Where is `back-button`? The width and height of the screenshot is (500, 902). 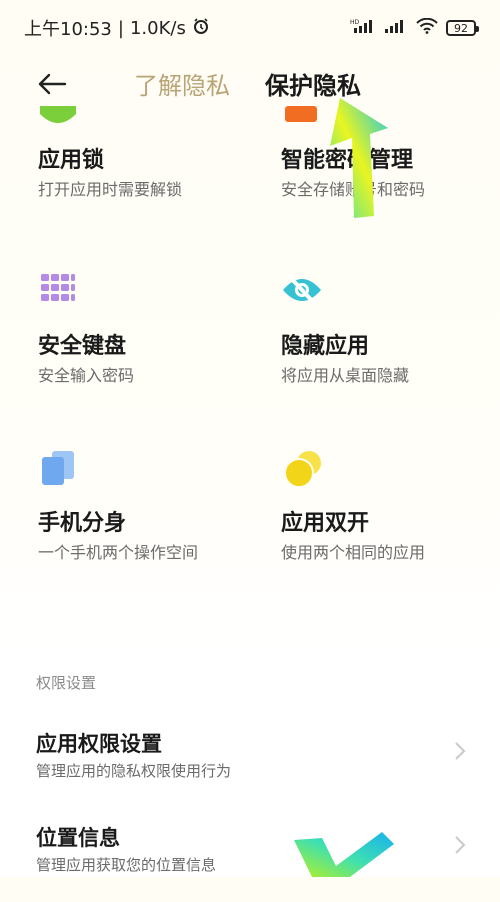
back-button is located at coordinates (52, 84).